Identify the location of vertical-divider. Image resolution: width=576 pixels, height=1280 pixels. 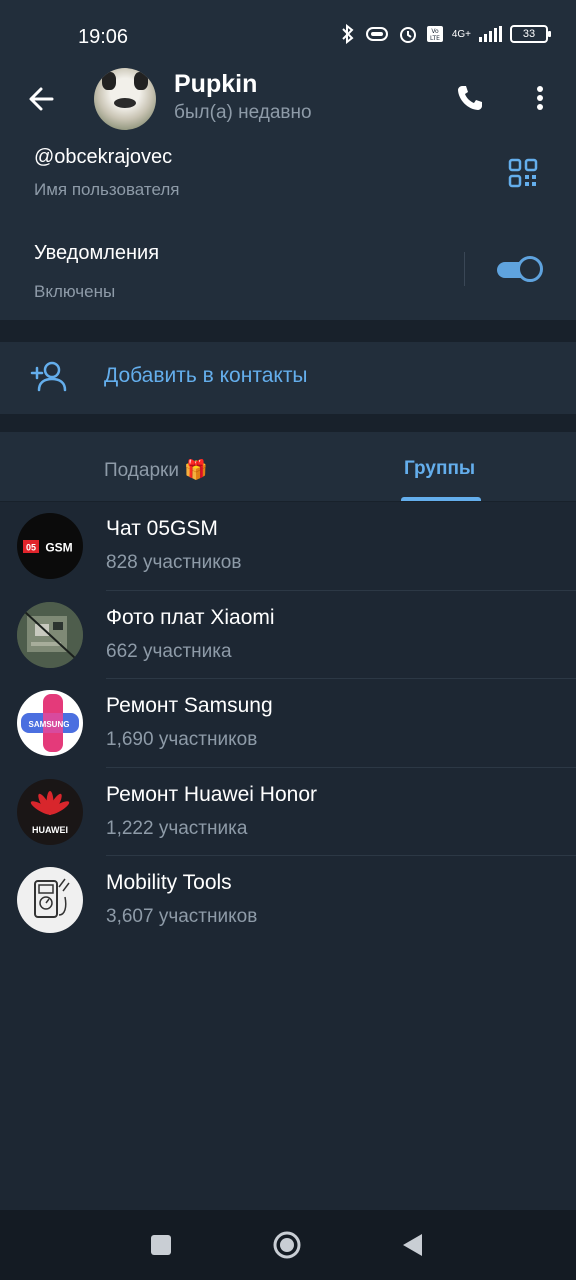
(464, 269).